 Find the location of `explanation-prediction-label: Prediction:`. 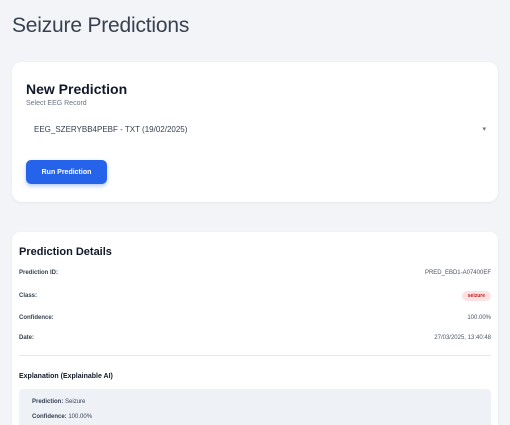

explanation-prediction-label: Prediction: is located at coordinates (48, 402).